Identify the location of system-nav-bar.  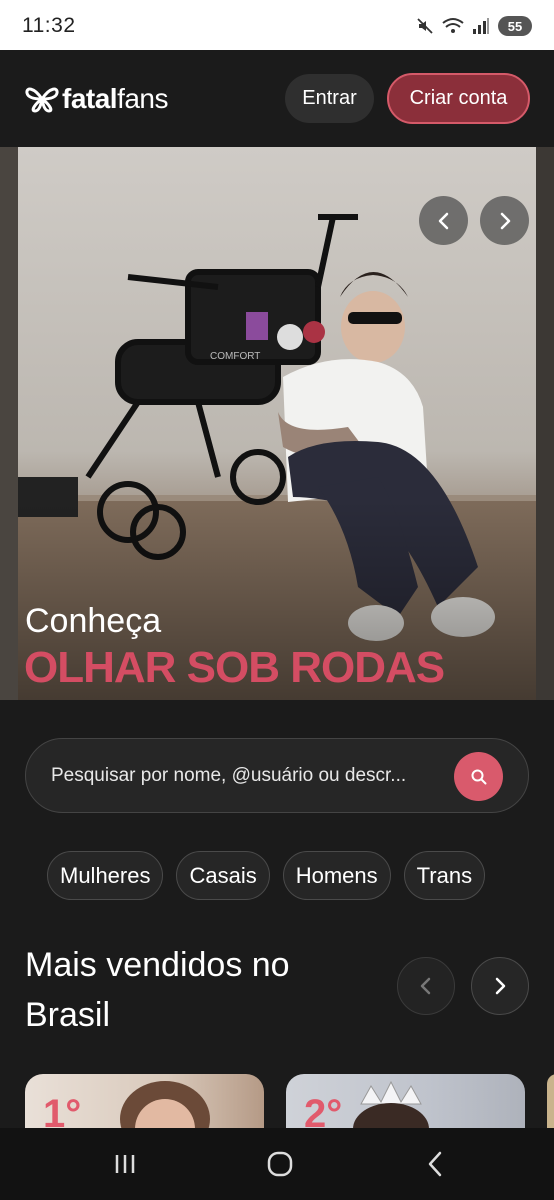
(277, 1164).